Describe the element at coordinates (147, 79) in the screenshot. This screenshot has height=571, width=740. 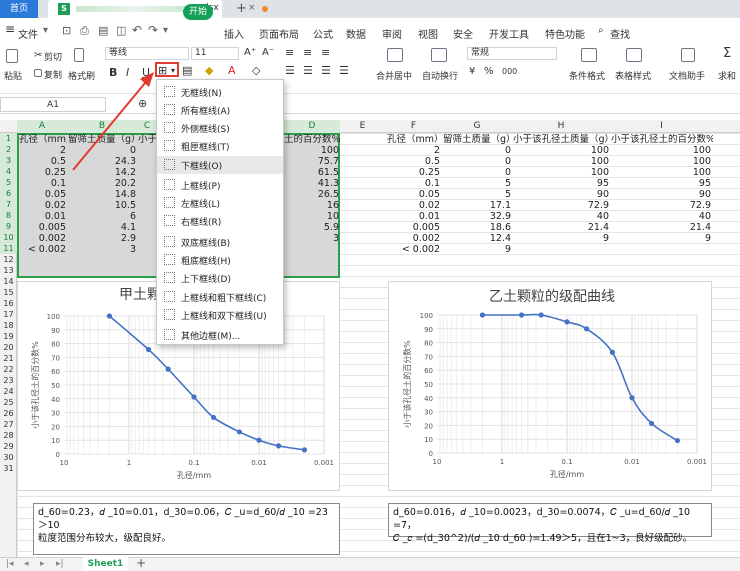
I see `arrow-head` at that location.